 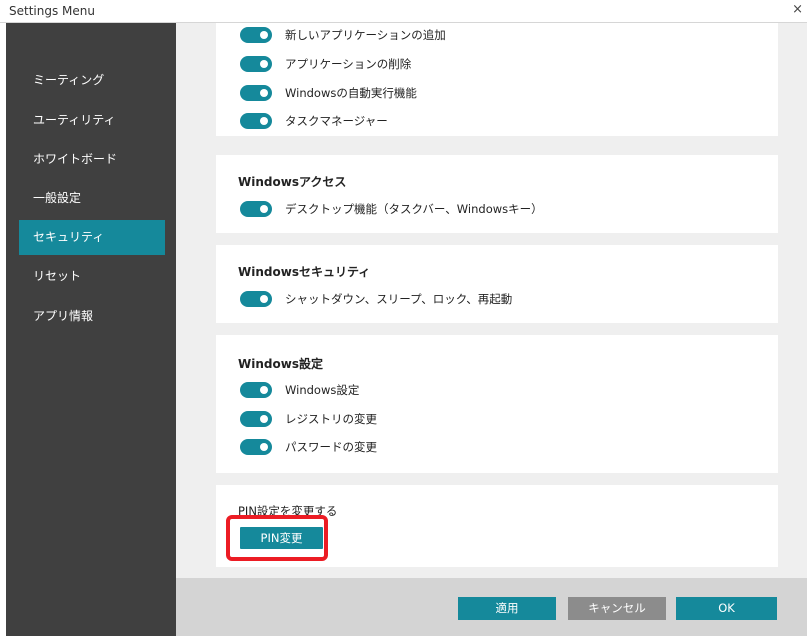 I want to click on title-bar: Settings Menu ×, so click(x=403, y=11).